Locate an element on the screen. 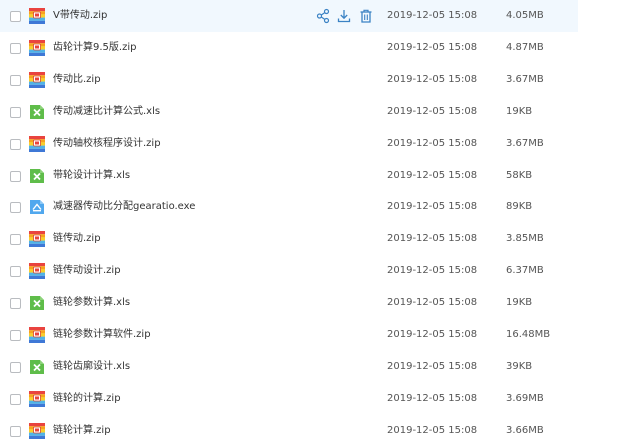  file-row: 带轮设计计算.xls 2019-12-05 15:08 58KB is located at coordinates (289, 176).